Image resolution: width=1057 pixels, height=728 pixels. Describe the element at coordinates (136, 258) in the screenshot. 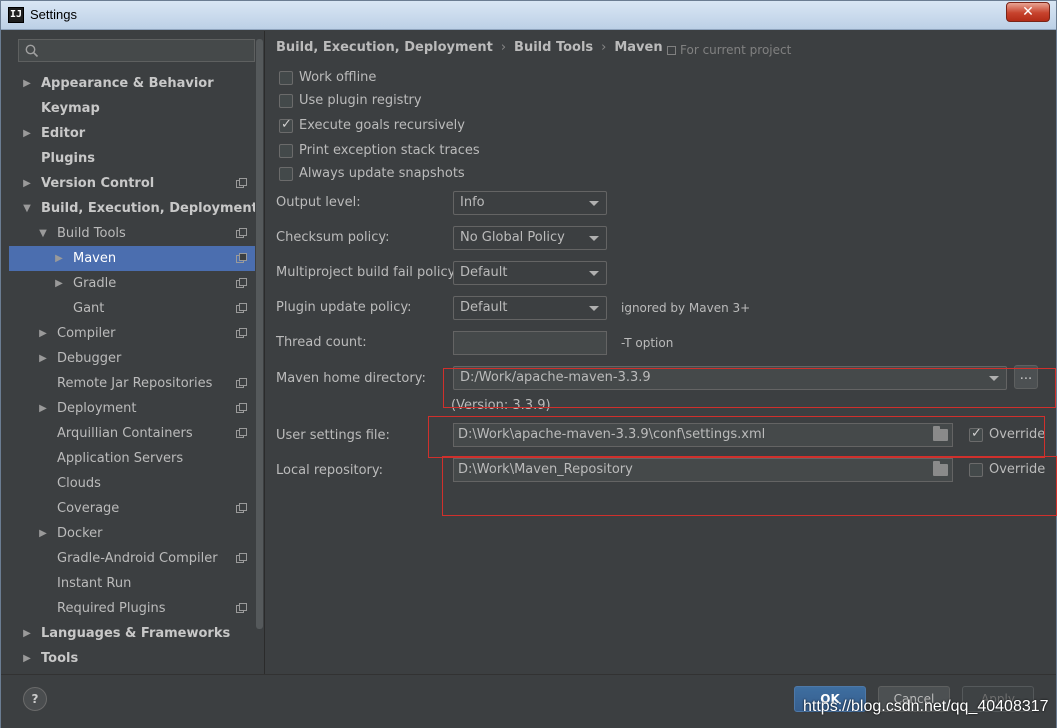

I see `tree-item-maven: ▶ Maven` at that location.